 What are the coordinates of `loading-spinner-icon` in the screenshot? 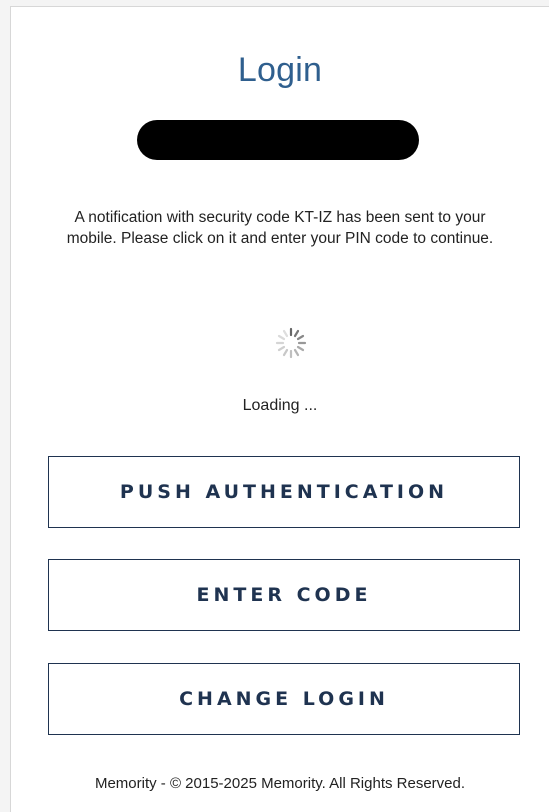 It's located at (291, 343).